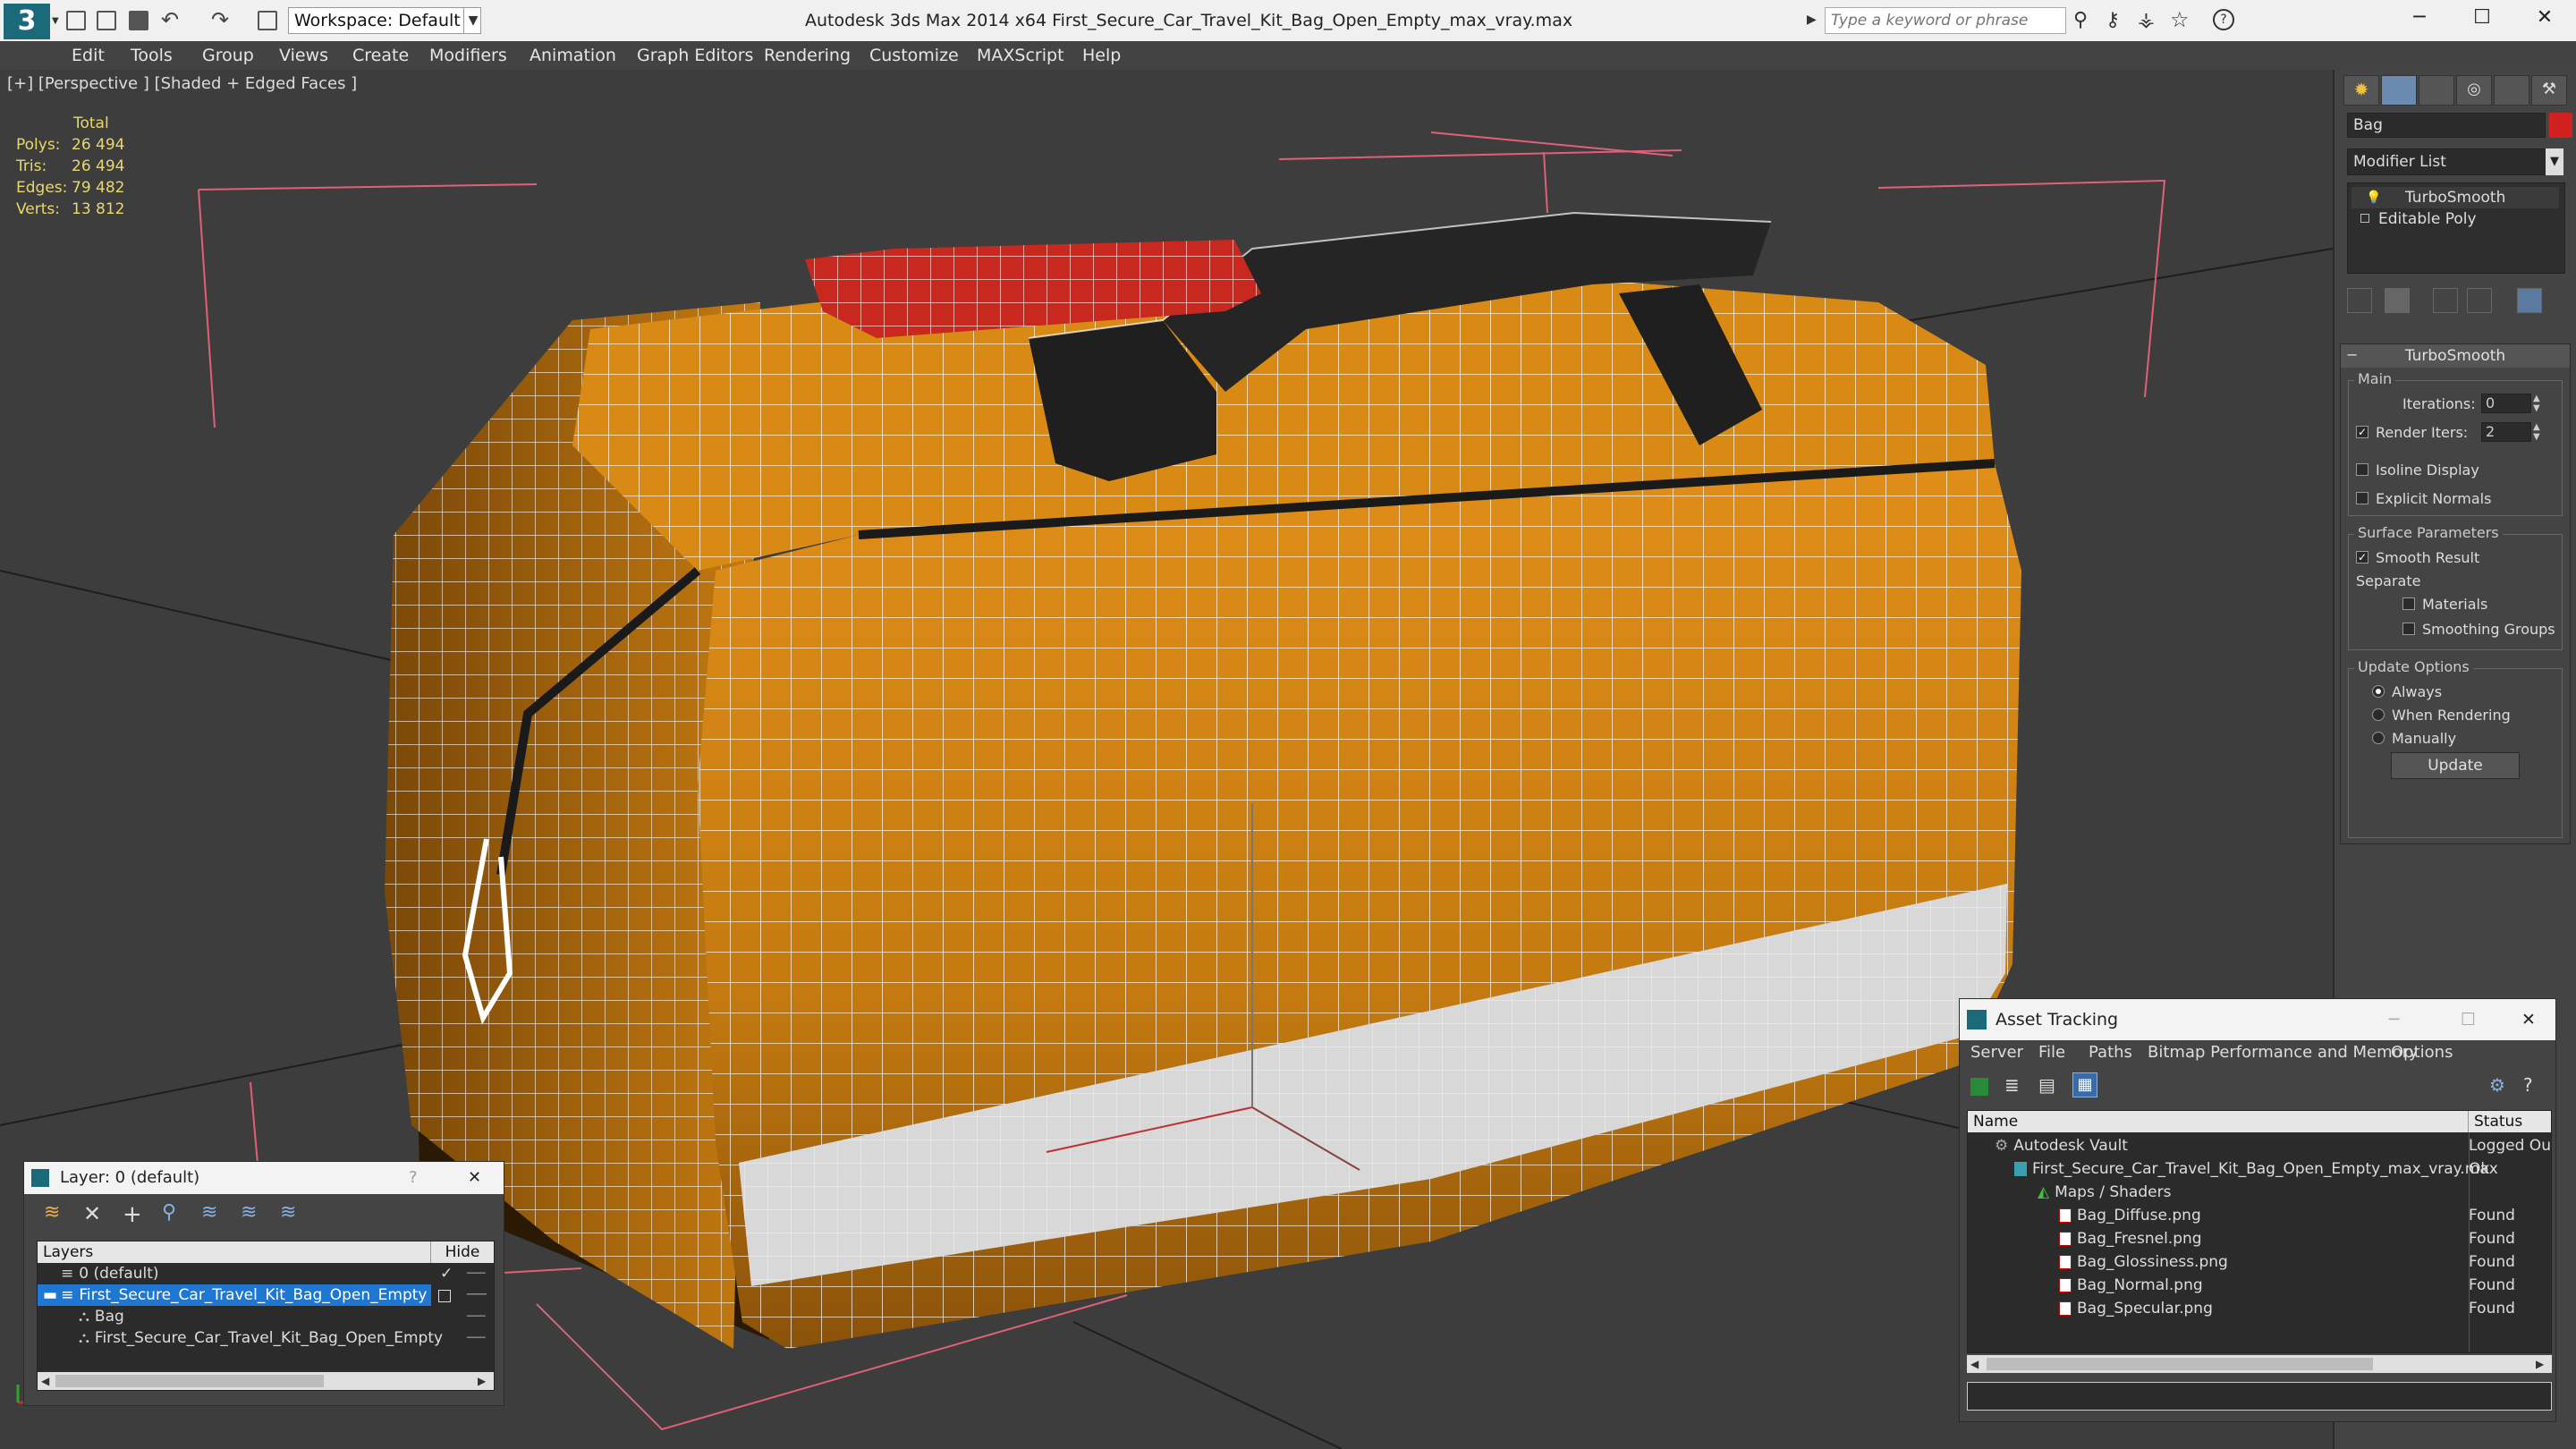 The image size is (2576, 1449). What do you see at coordinates (291, 1212) in the screenshot?
I see `freeze-all-layers-icon: ≋` at bounding box center [291, 1212].